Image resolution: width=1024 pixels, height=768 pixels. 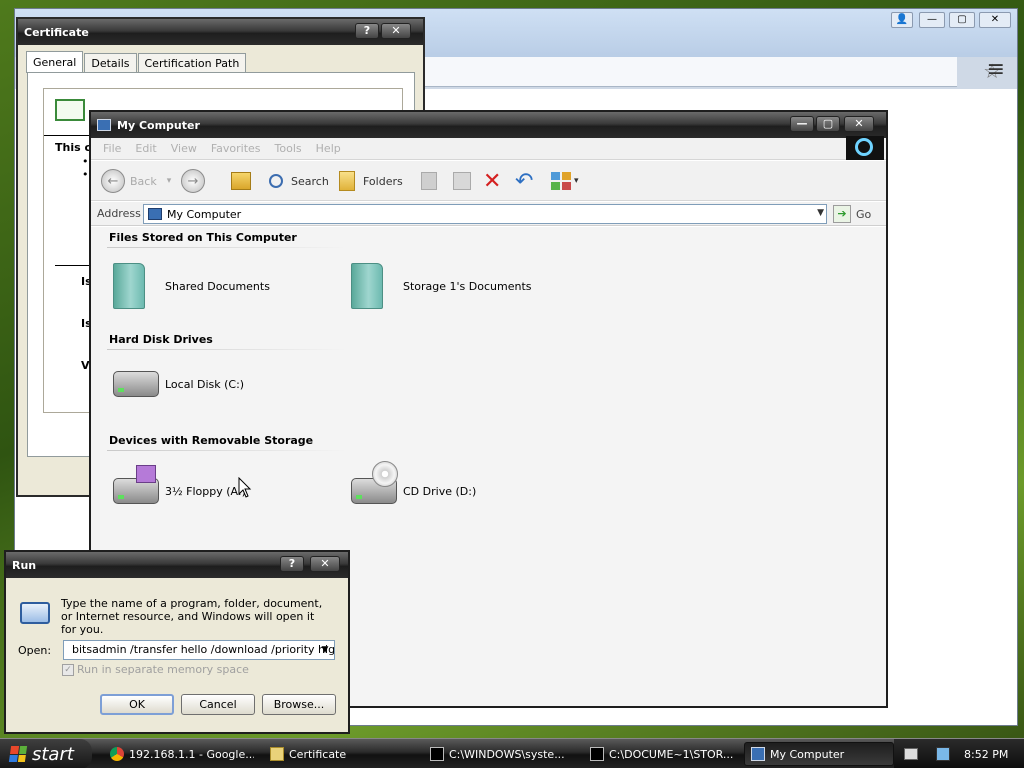 I want to click on copy-to-button, so click(x=462, y=181).